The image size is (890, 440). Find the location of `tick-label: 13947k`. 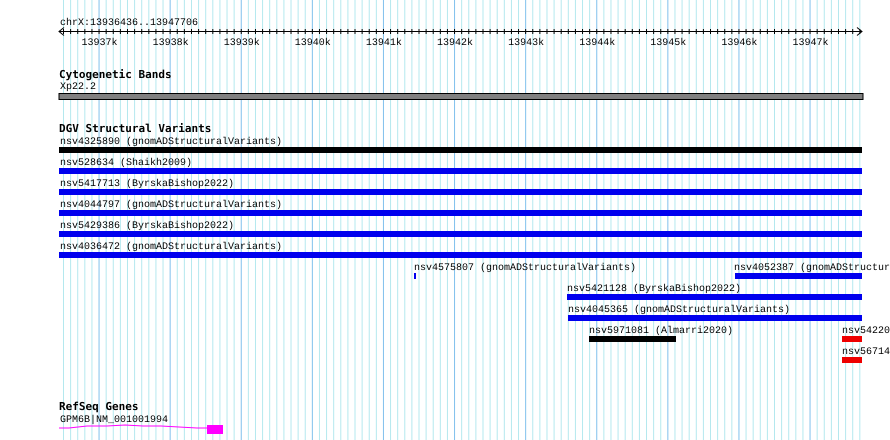

tick-label: 13947k is located at coordinates (810, 43).